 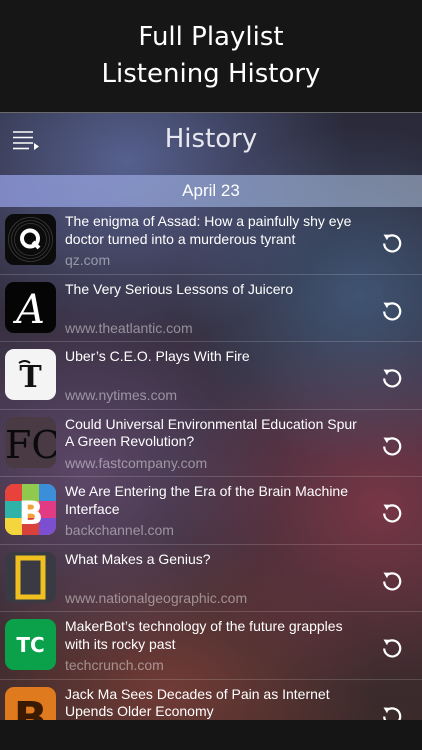 I want to click on the-atlantic-logo-icon: A, so click(x=30, y=307).